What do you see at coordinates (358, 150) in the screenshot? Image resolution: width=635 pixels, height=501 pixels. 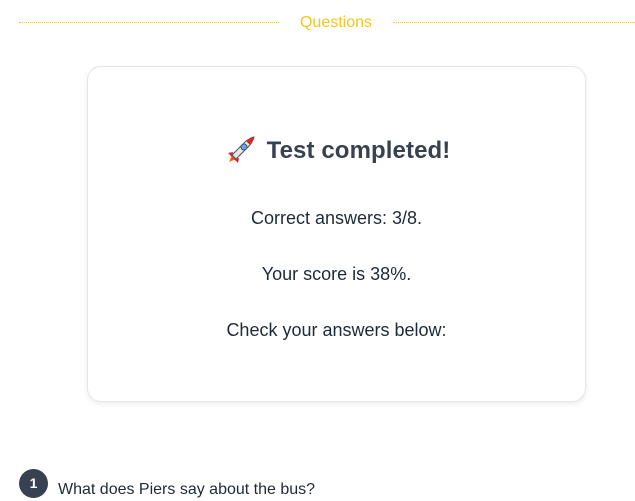 I see `result-title-text: Test completed!` at bounding box center [358, 150].